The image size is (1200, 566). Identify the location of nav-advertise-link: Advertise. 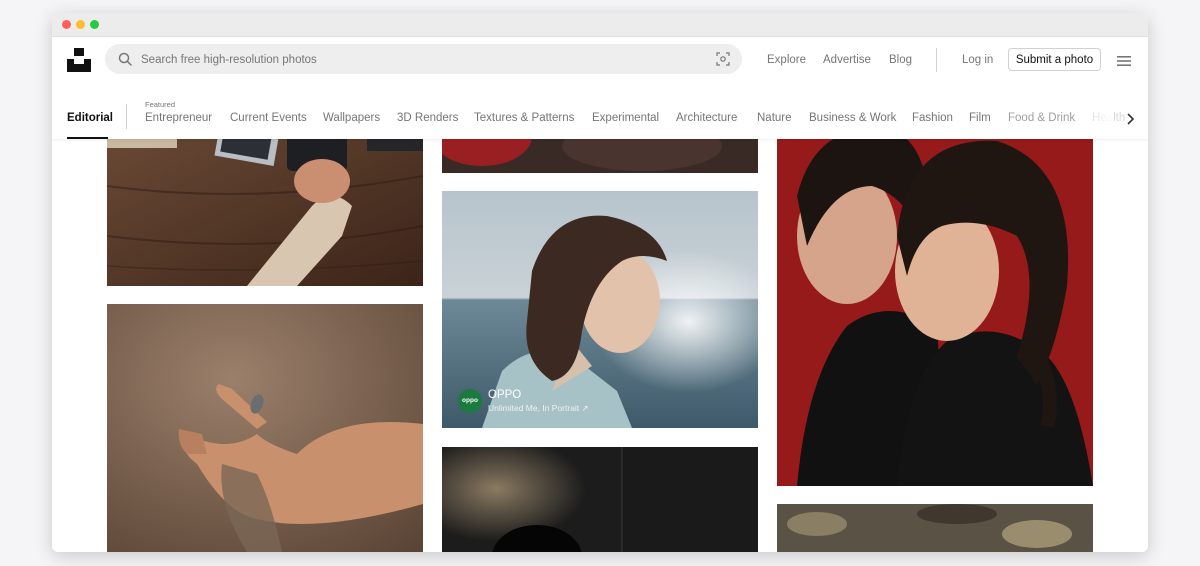
(847, 60).